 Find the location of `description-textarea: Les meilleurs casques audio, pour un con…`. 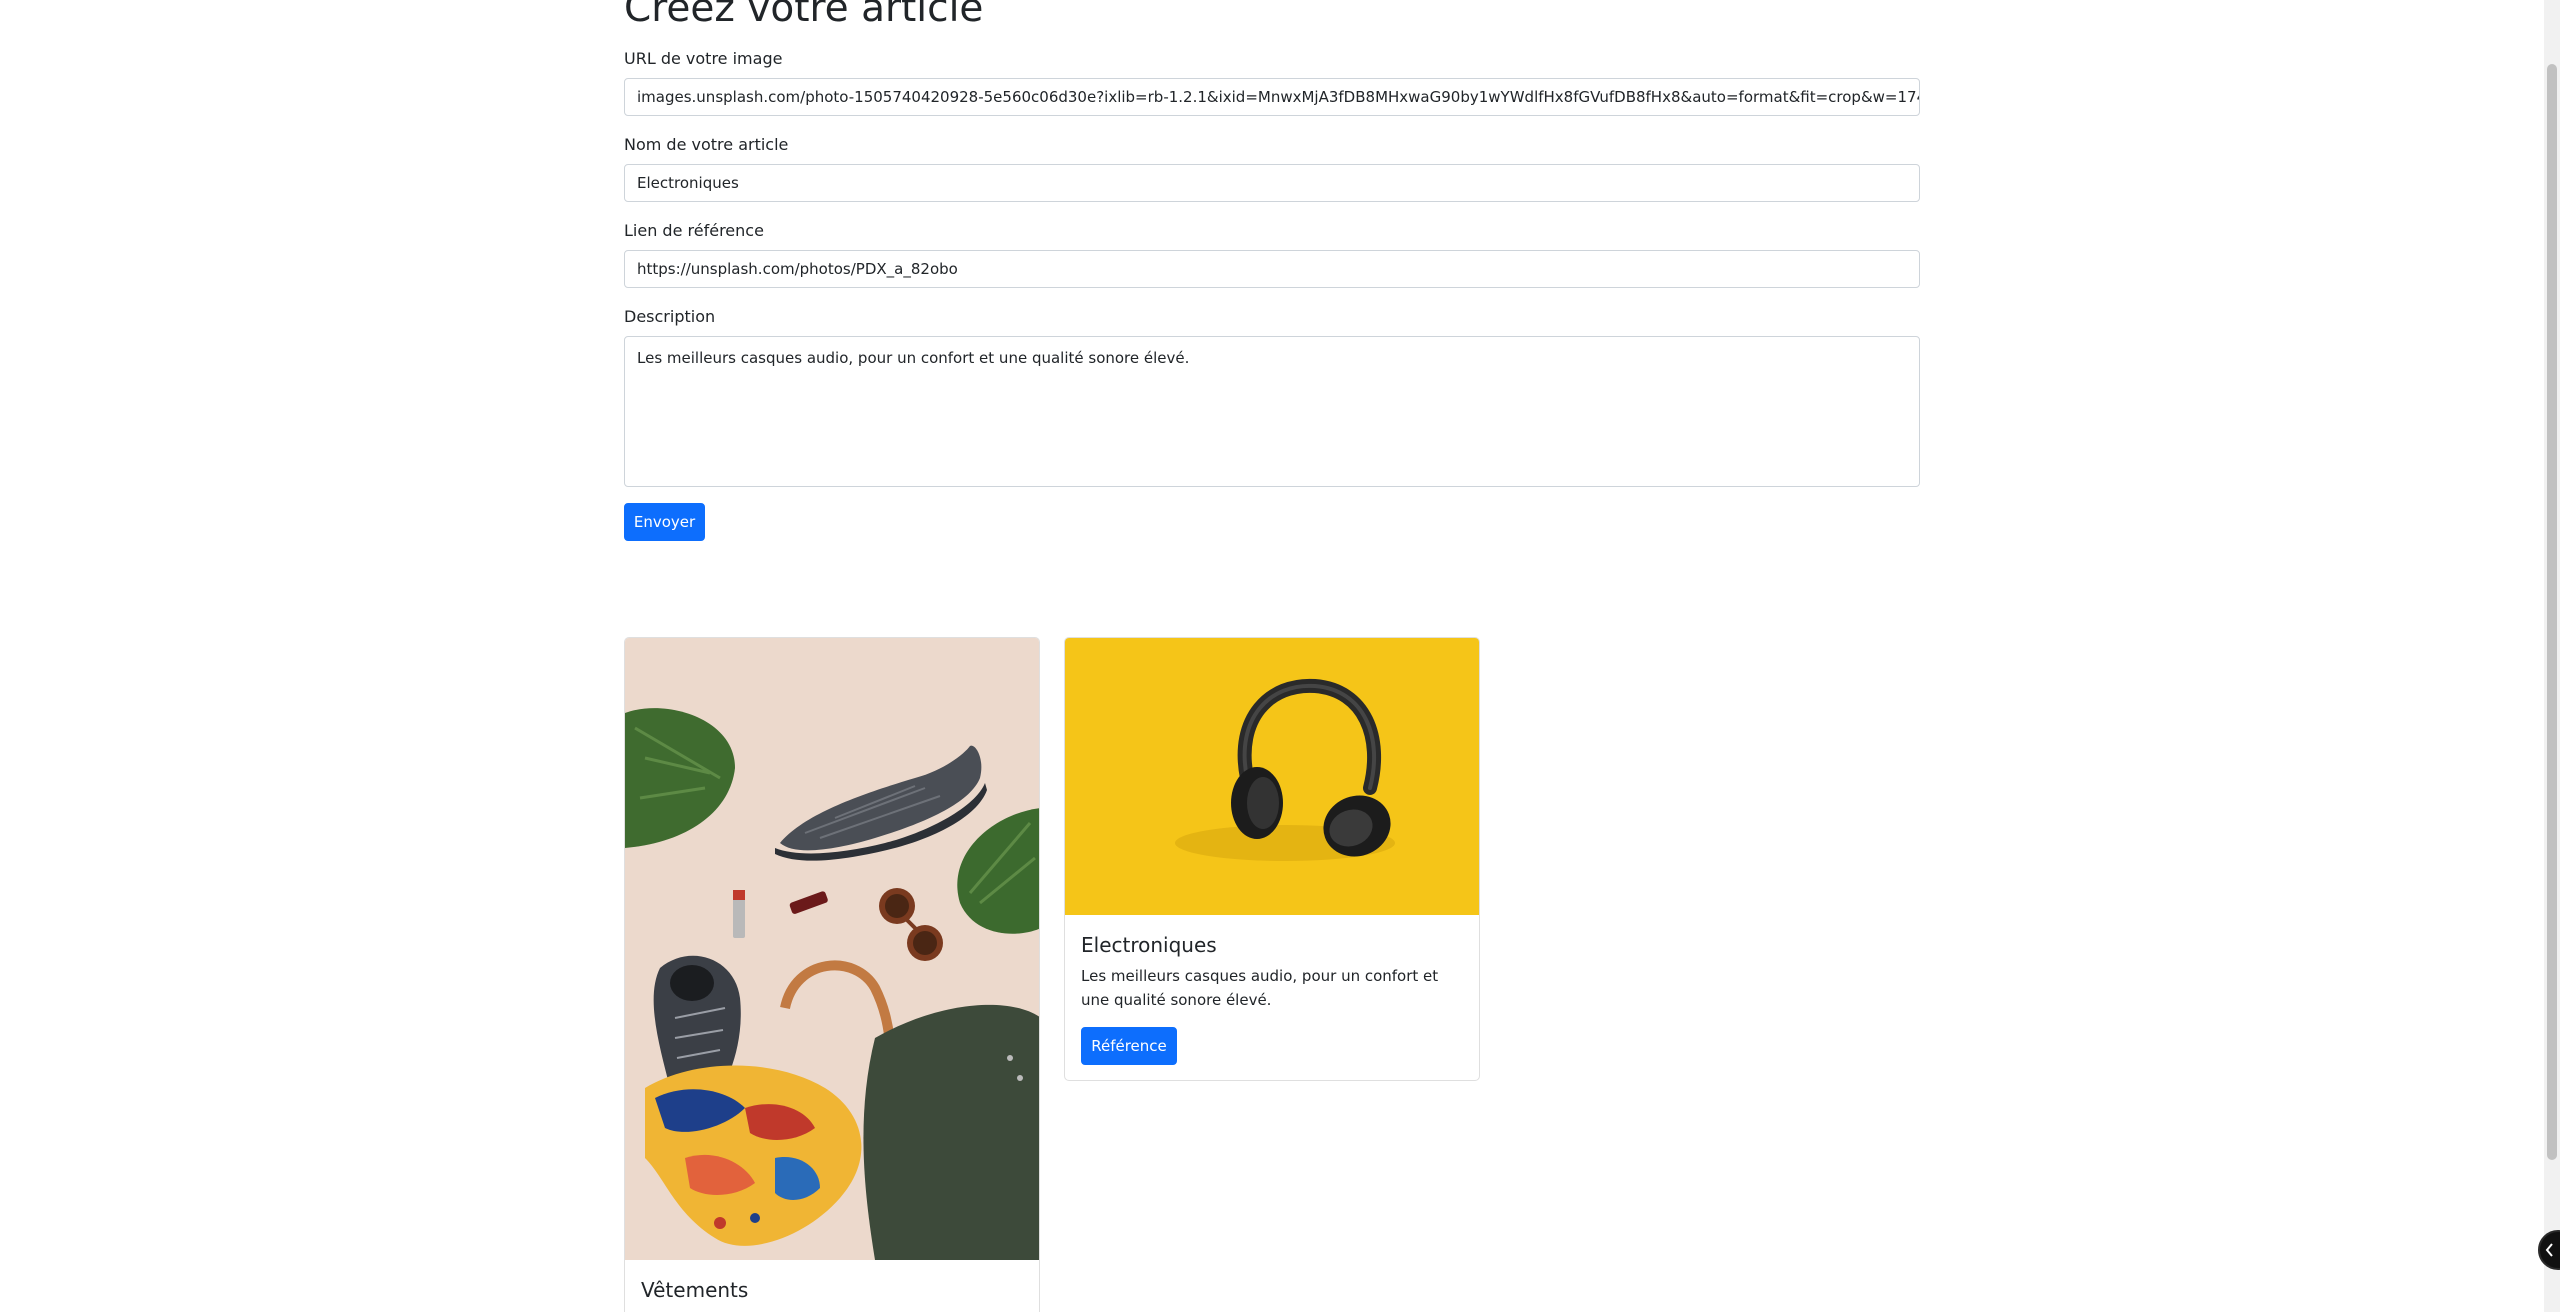

description-textarea: Les meilleurs casques audio, pour un con… is located at coordinates (1272, 411).